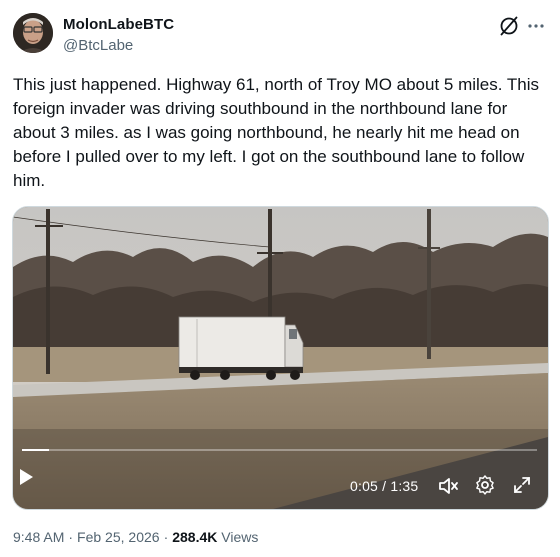 The height and width of the screenshot is (557, 560). I want to click on video-duration: 1:35, so click(404, 486).